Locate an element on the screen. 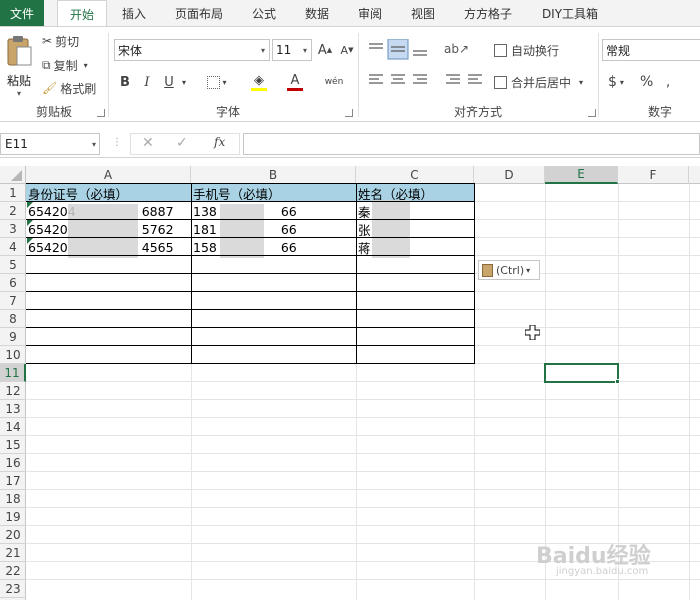 The image size is (700, 600). percent-button: % is located at coordinates (646, 82).